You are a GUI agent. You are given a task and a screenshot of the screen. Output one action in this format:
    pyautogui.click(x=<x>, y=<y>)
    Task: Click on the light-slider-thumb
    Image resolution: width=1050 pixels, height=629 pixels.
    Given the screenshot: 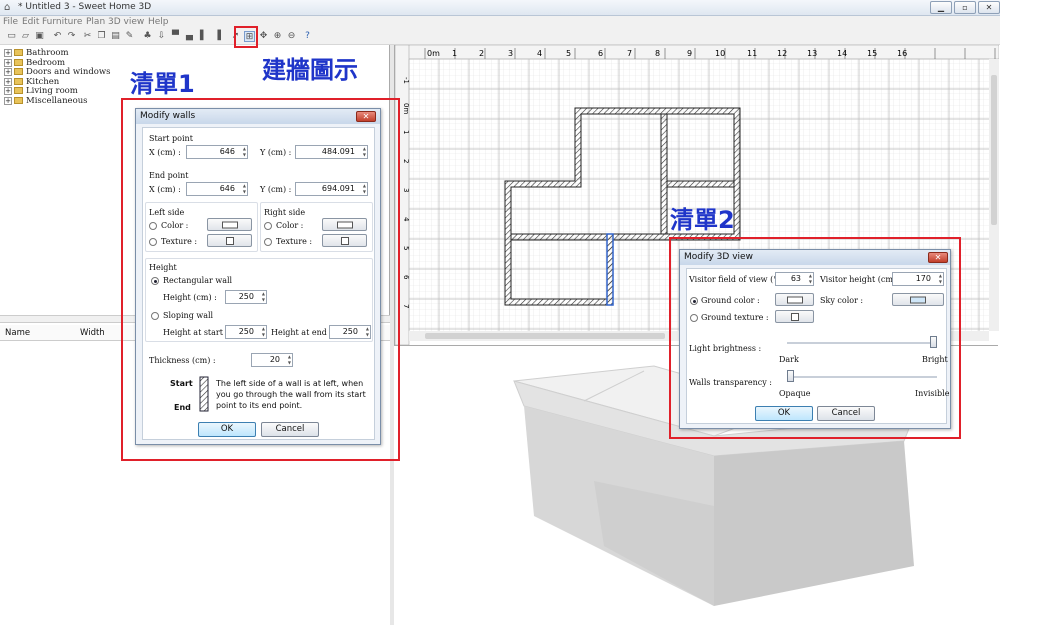 What is the action you would take?
    pyautogui.click(x=933, y=342)
    